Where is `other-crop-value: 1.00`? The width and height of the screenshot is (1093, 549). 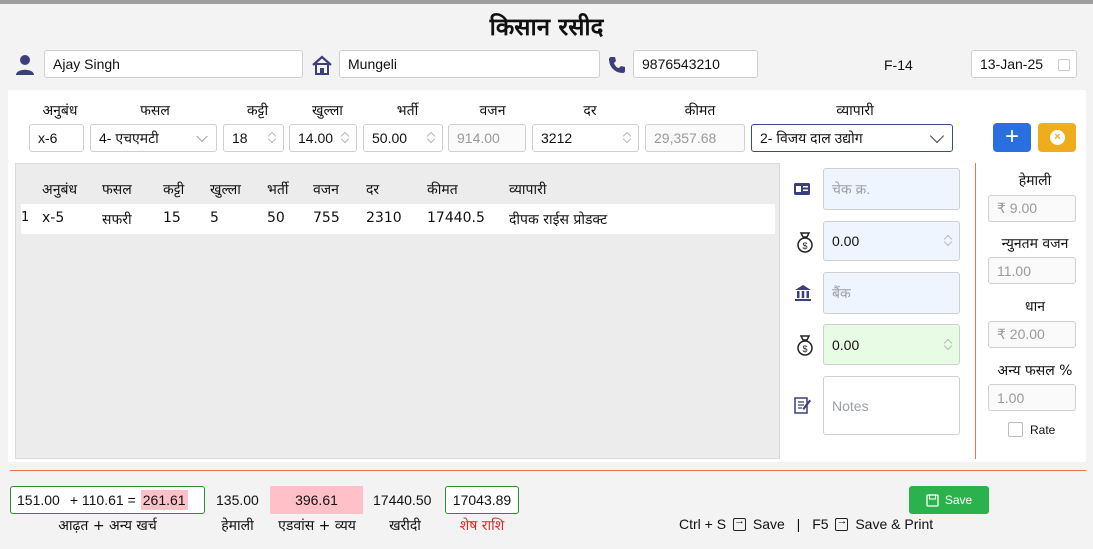 other-crop-value: 1.00 is located at coordinates (1011, 397).